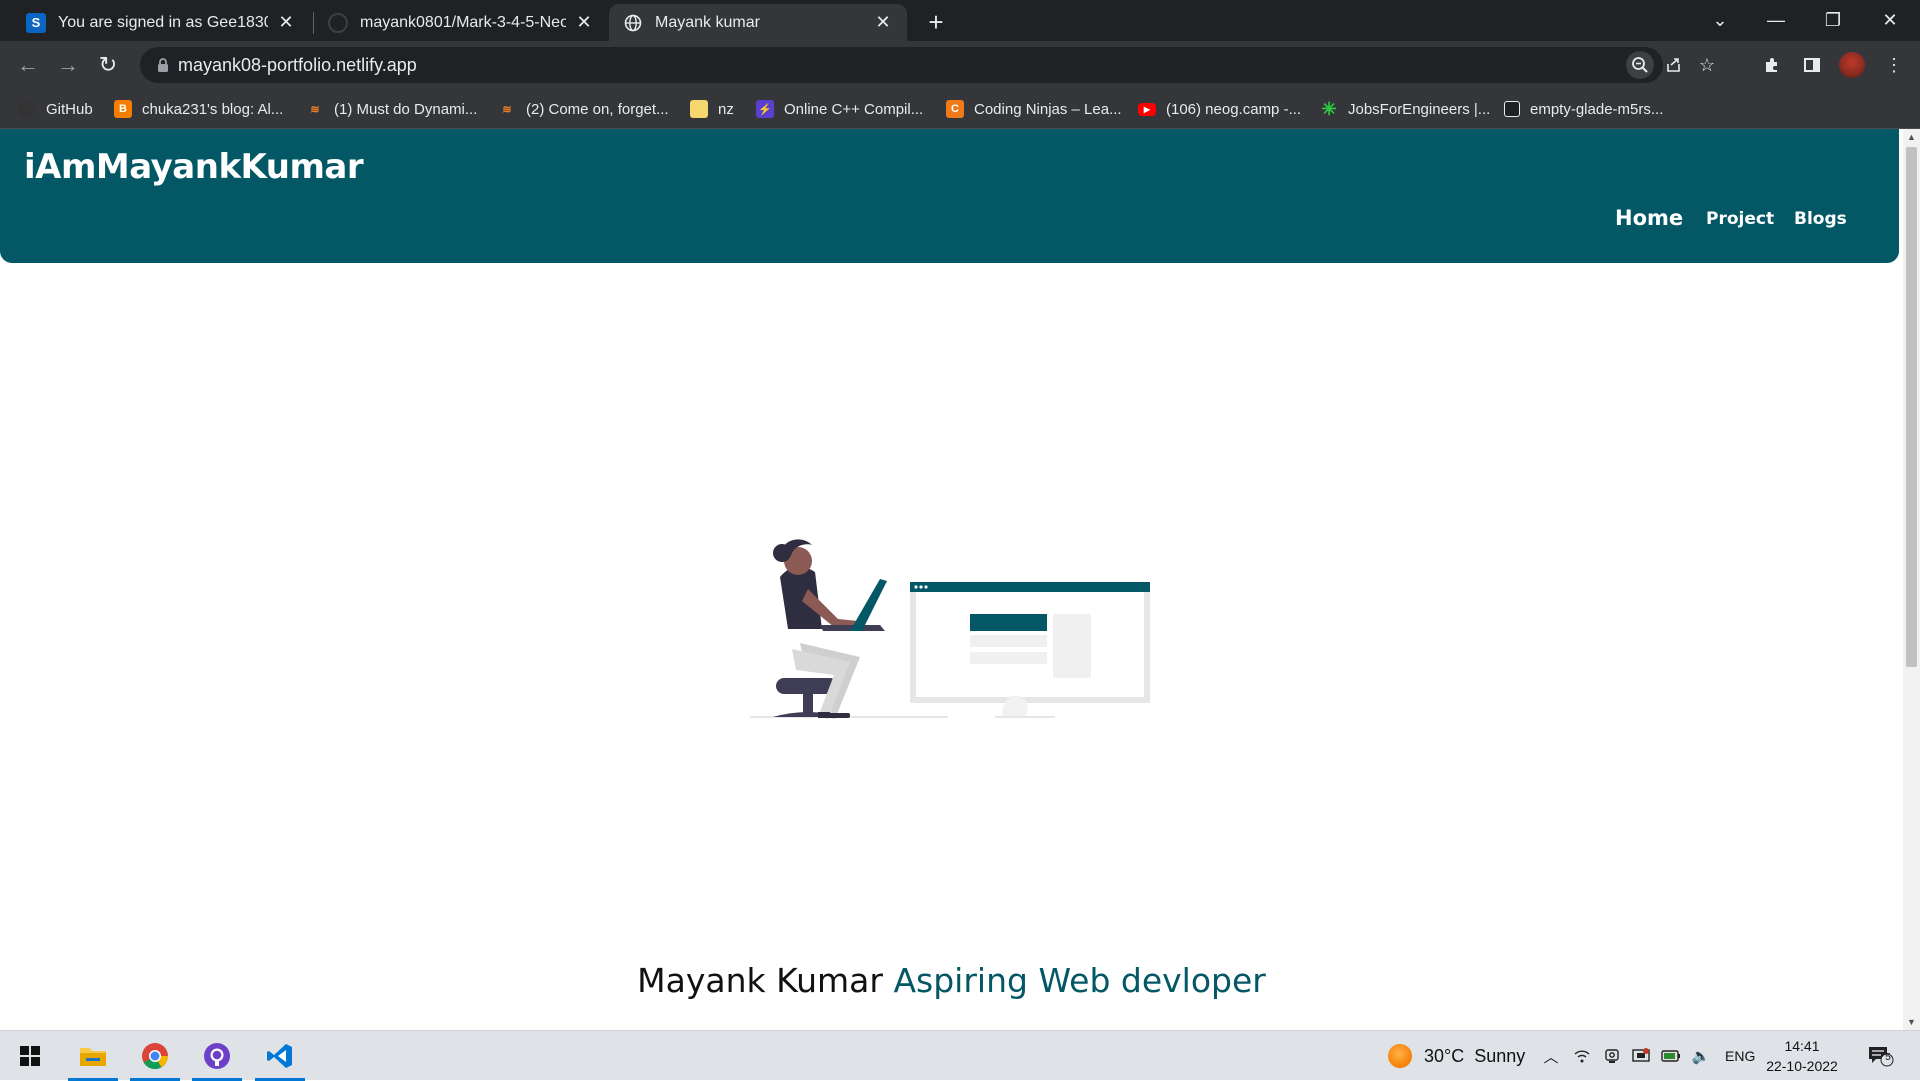 Image resolution: width=1920 pixels, height=1081 pixels. Describe the element at coordinates (707, 22) in the screenshot. I see `tab-title: Mayank kumar` at that location.